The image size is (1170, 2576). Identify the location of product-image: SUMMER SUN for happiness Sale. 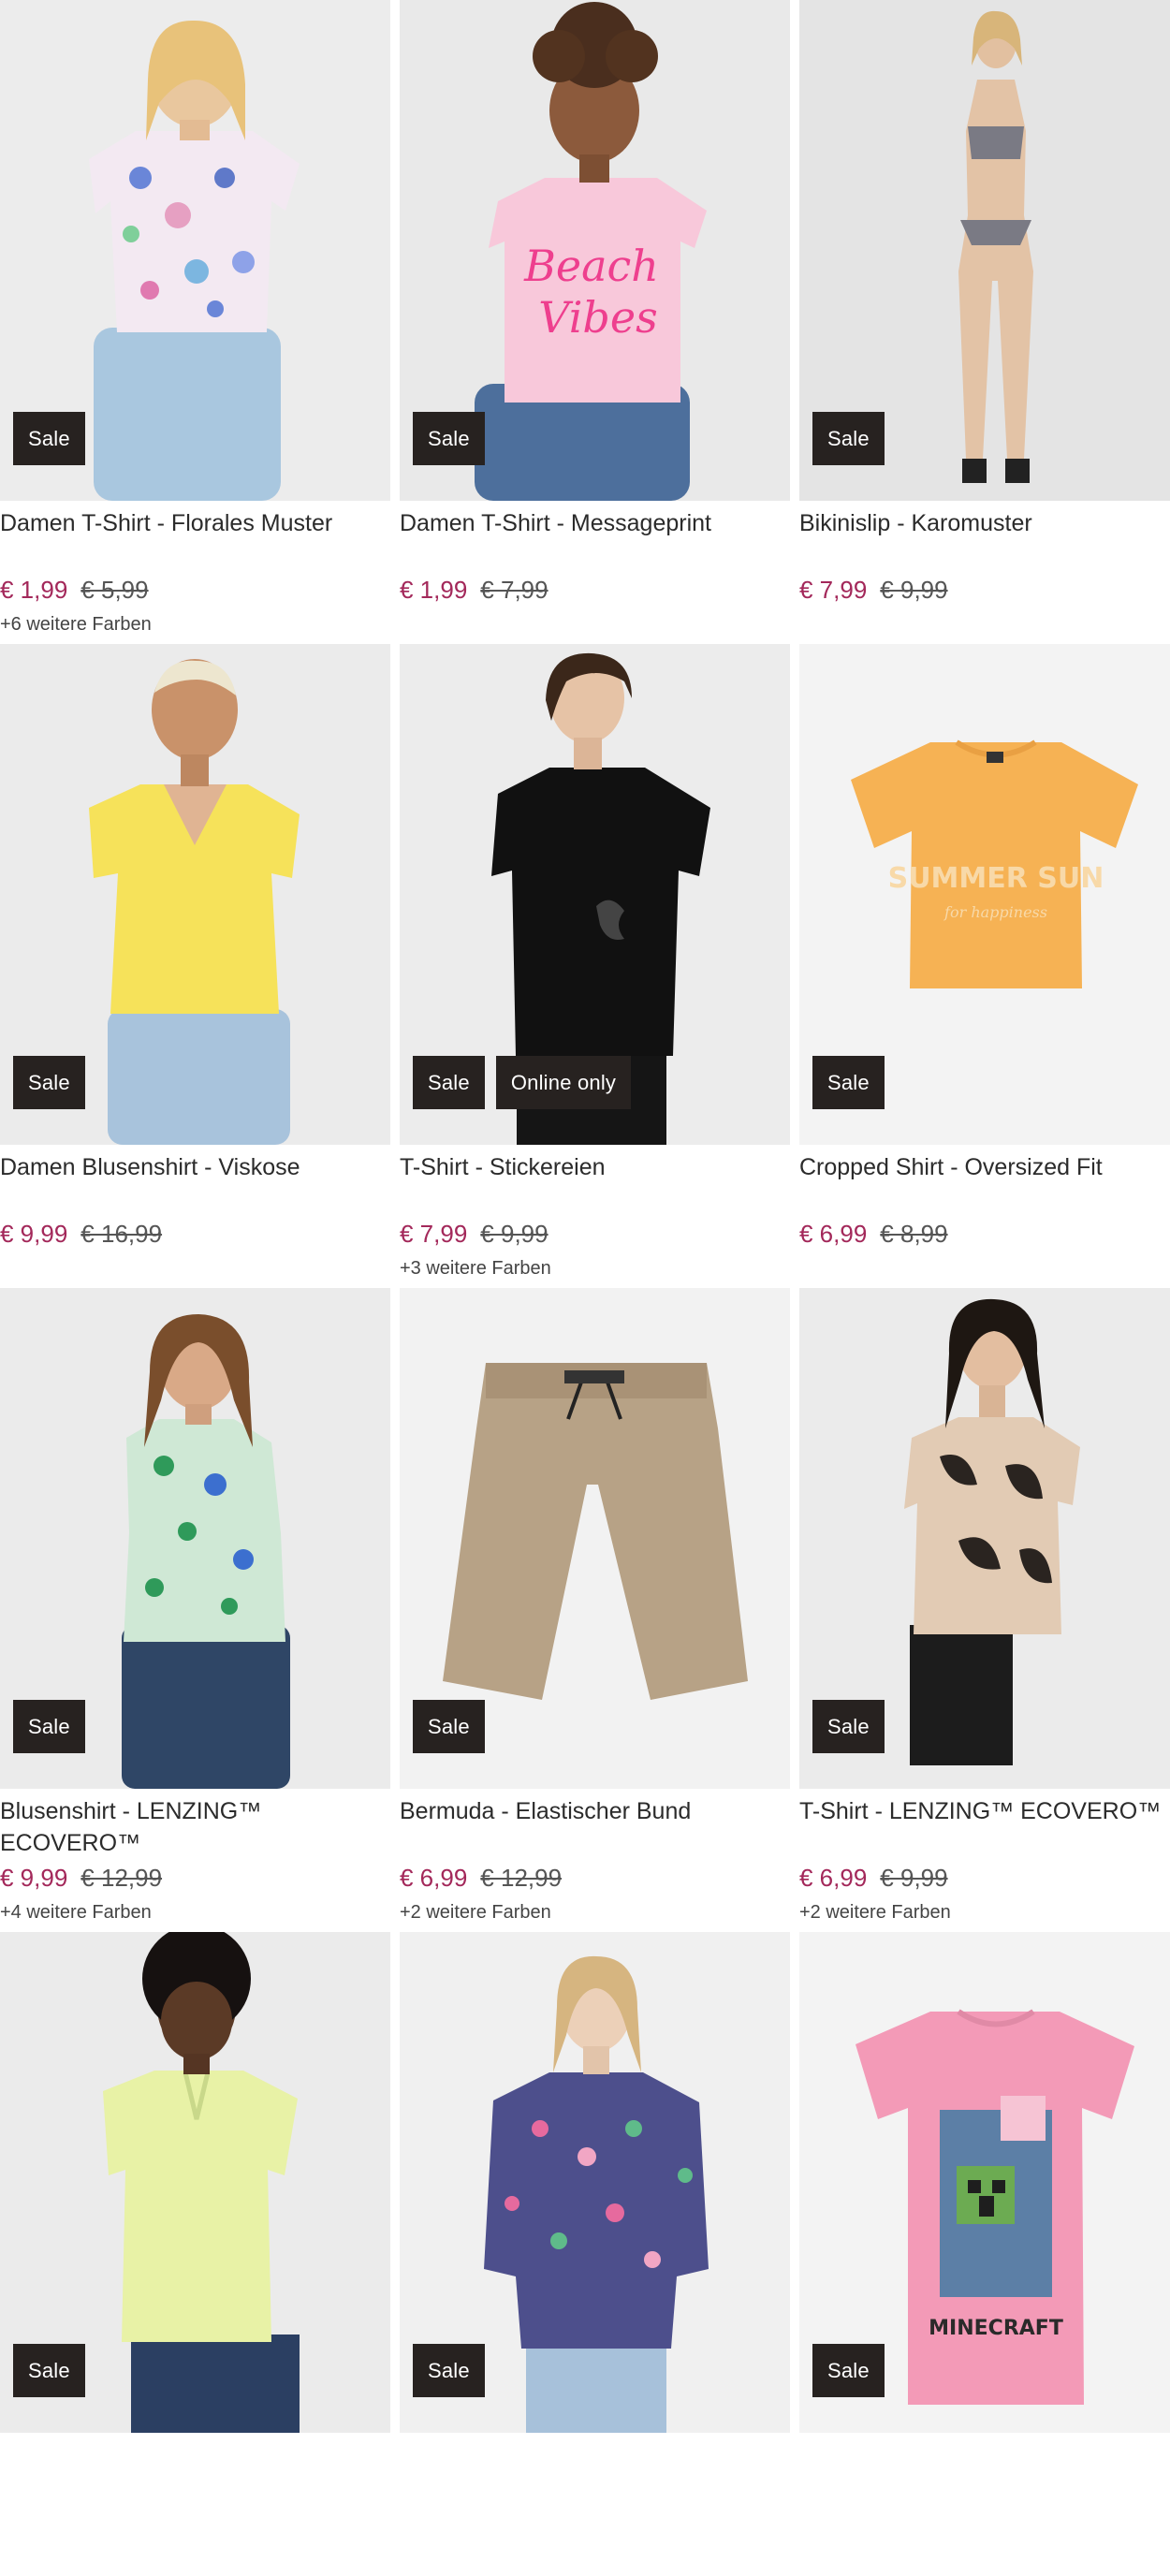
(984, 894).